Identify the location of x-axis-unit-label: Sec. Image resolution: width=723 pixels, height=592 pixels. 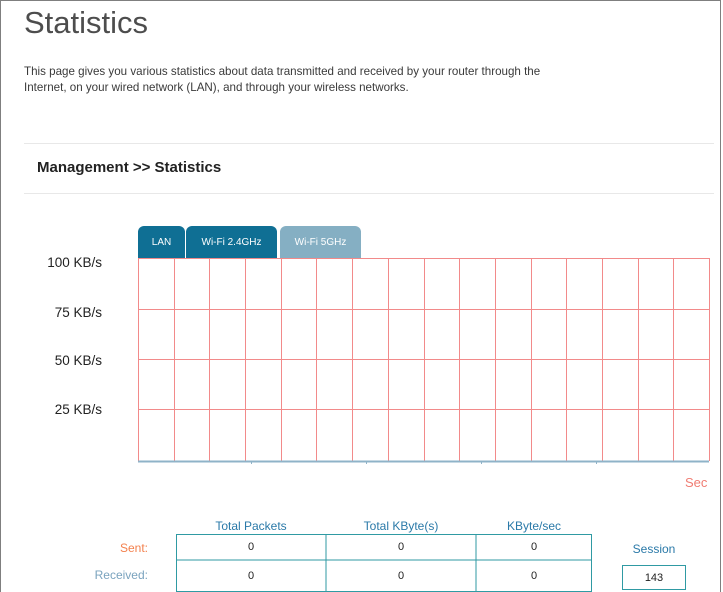
(696, 482).